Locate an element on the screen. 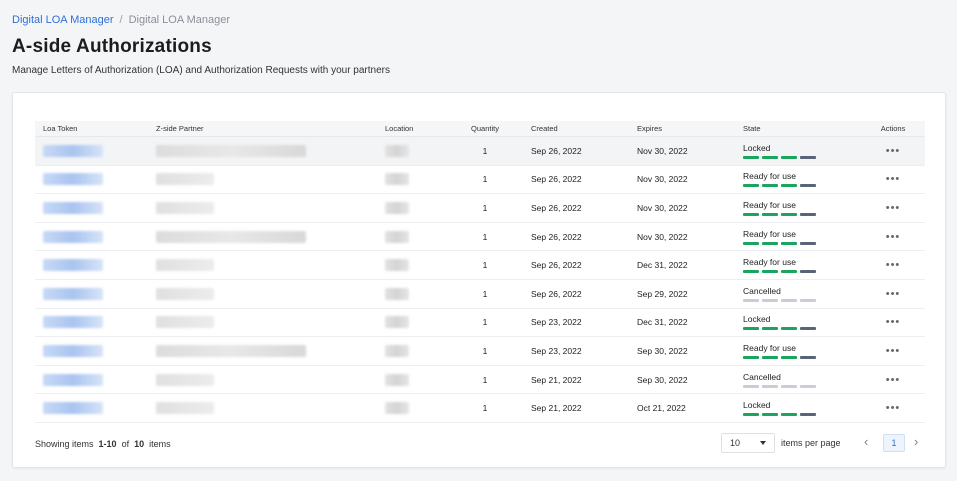  header-quantity: Quantity is located at coordinates (485, 128).